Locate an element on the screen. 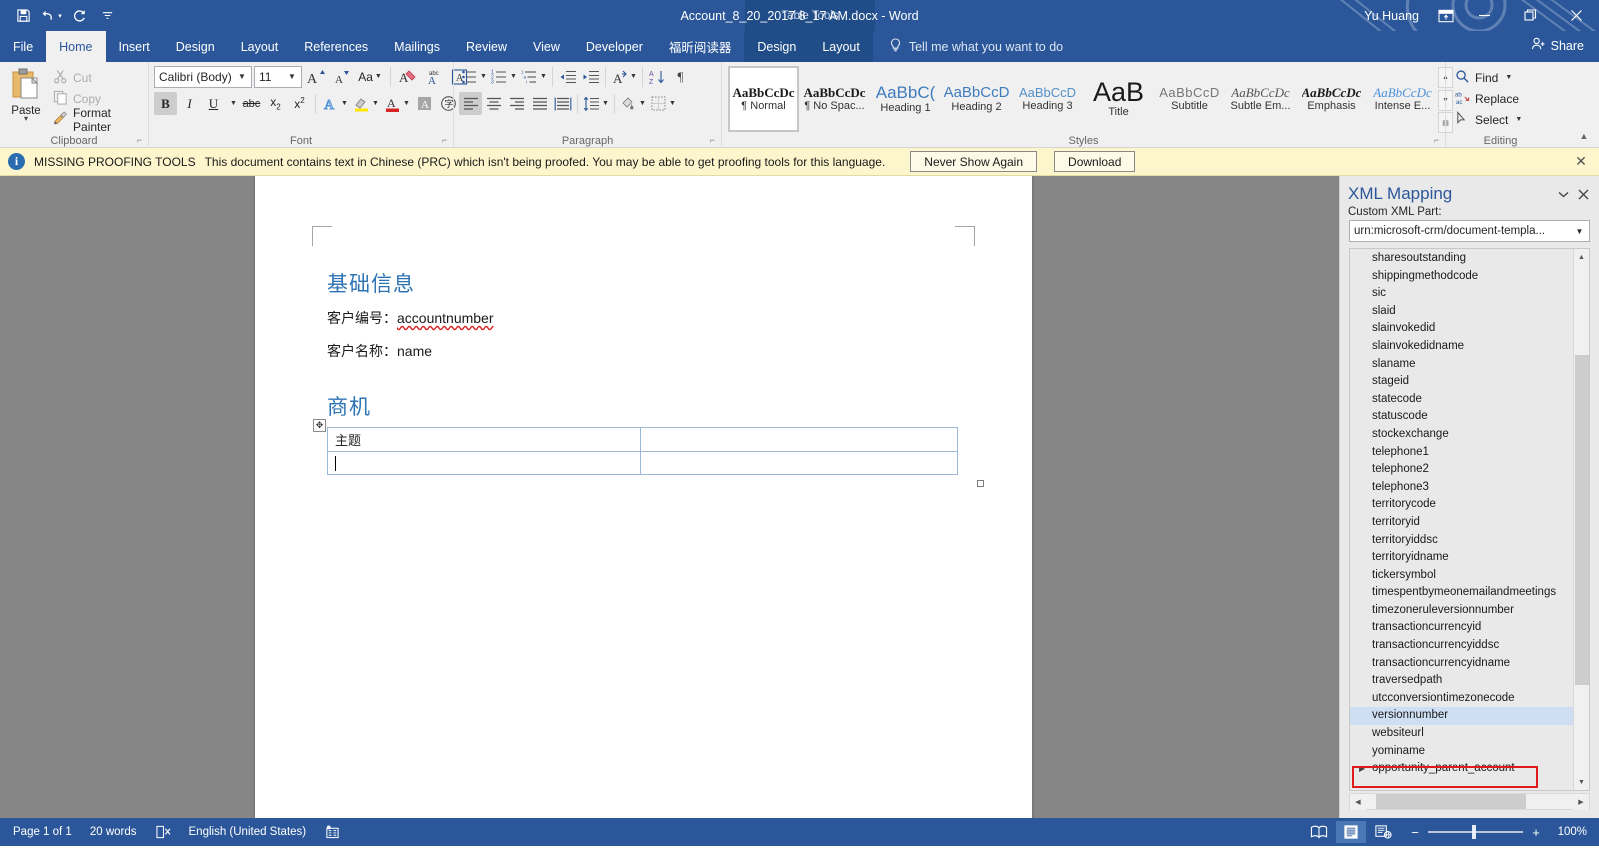 The width and height of the screenshot is (1599, 858). xml-node: transactioncurrencyid is located at coordinates (1461, 628).